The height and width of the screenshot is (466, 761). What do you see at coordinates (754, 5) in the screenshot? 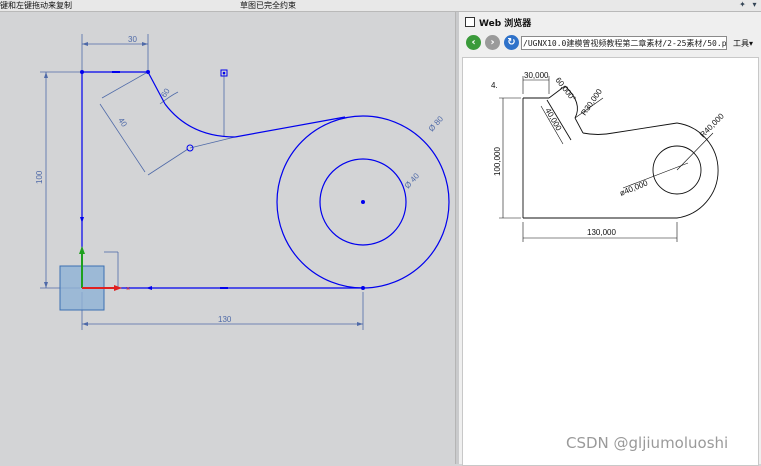
I see `dropdown-icon: ▾` at bounding box center [754, 5].